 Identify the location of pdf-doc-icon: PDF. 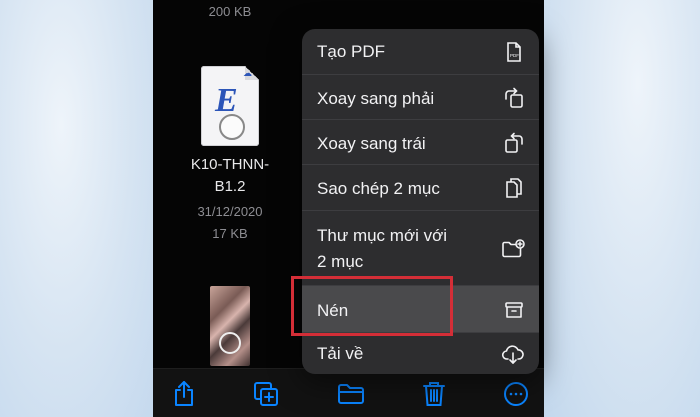
(514, 52).